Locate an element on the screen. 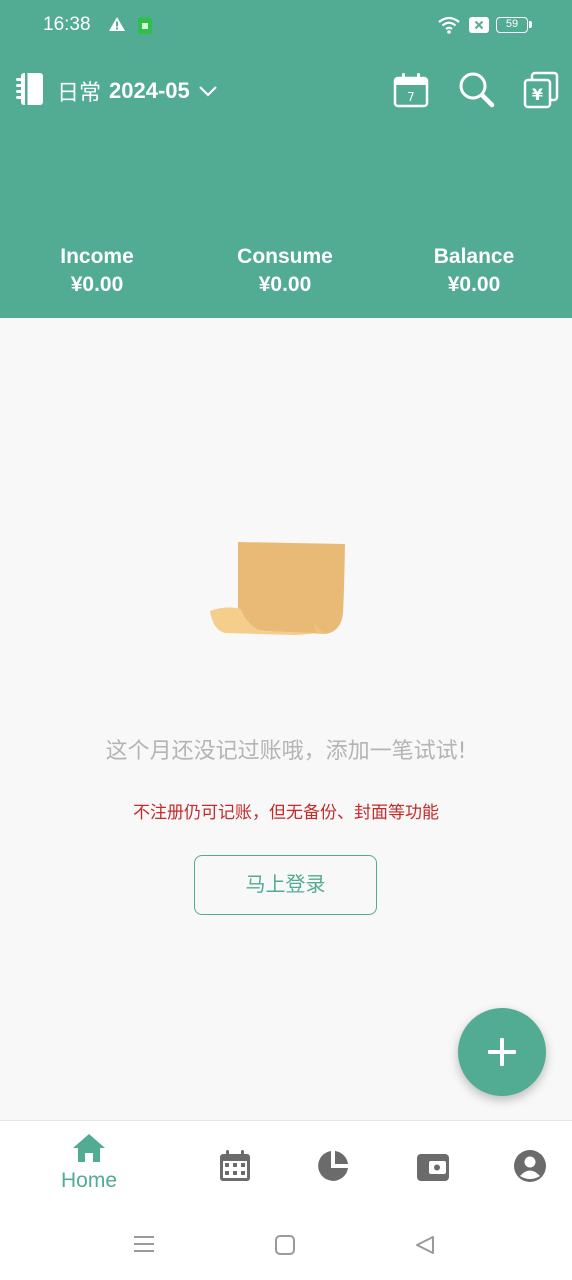 The width and height of the screenshot is (572, 1280). system-navigation-bar is located at coordinates (286, 1247).